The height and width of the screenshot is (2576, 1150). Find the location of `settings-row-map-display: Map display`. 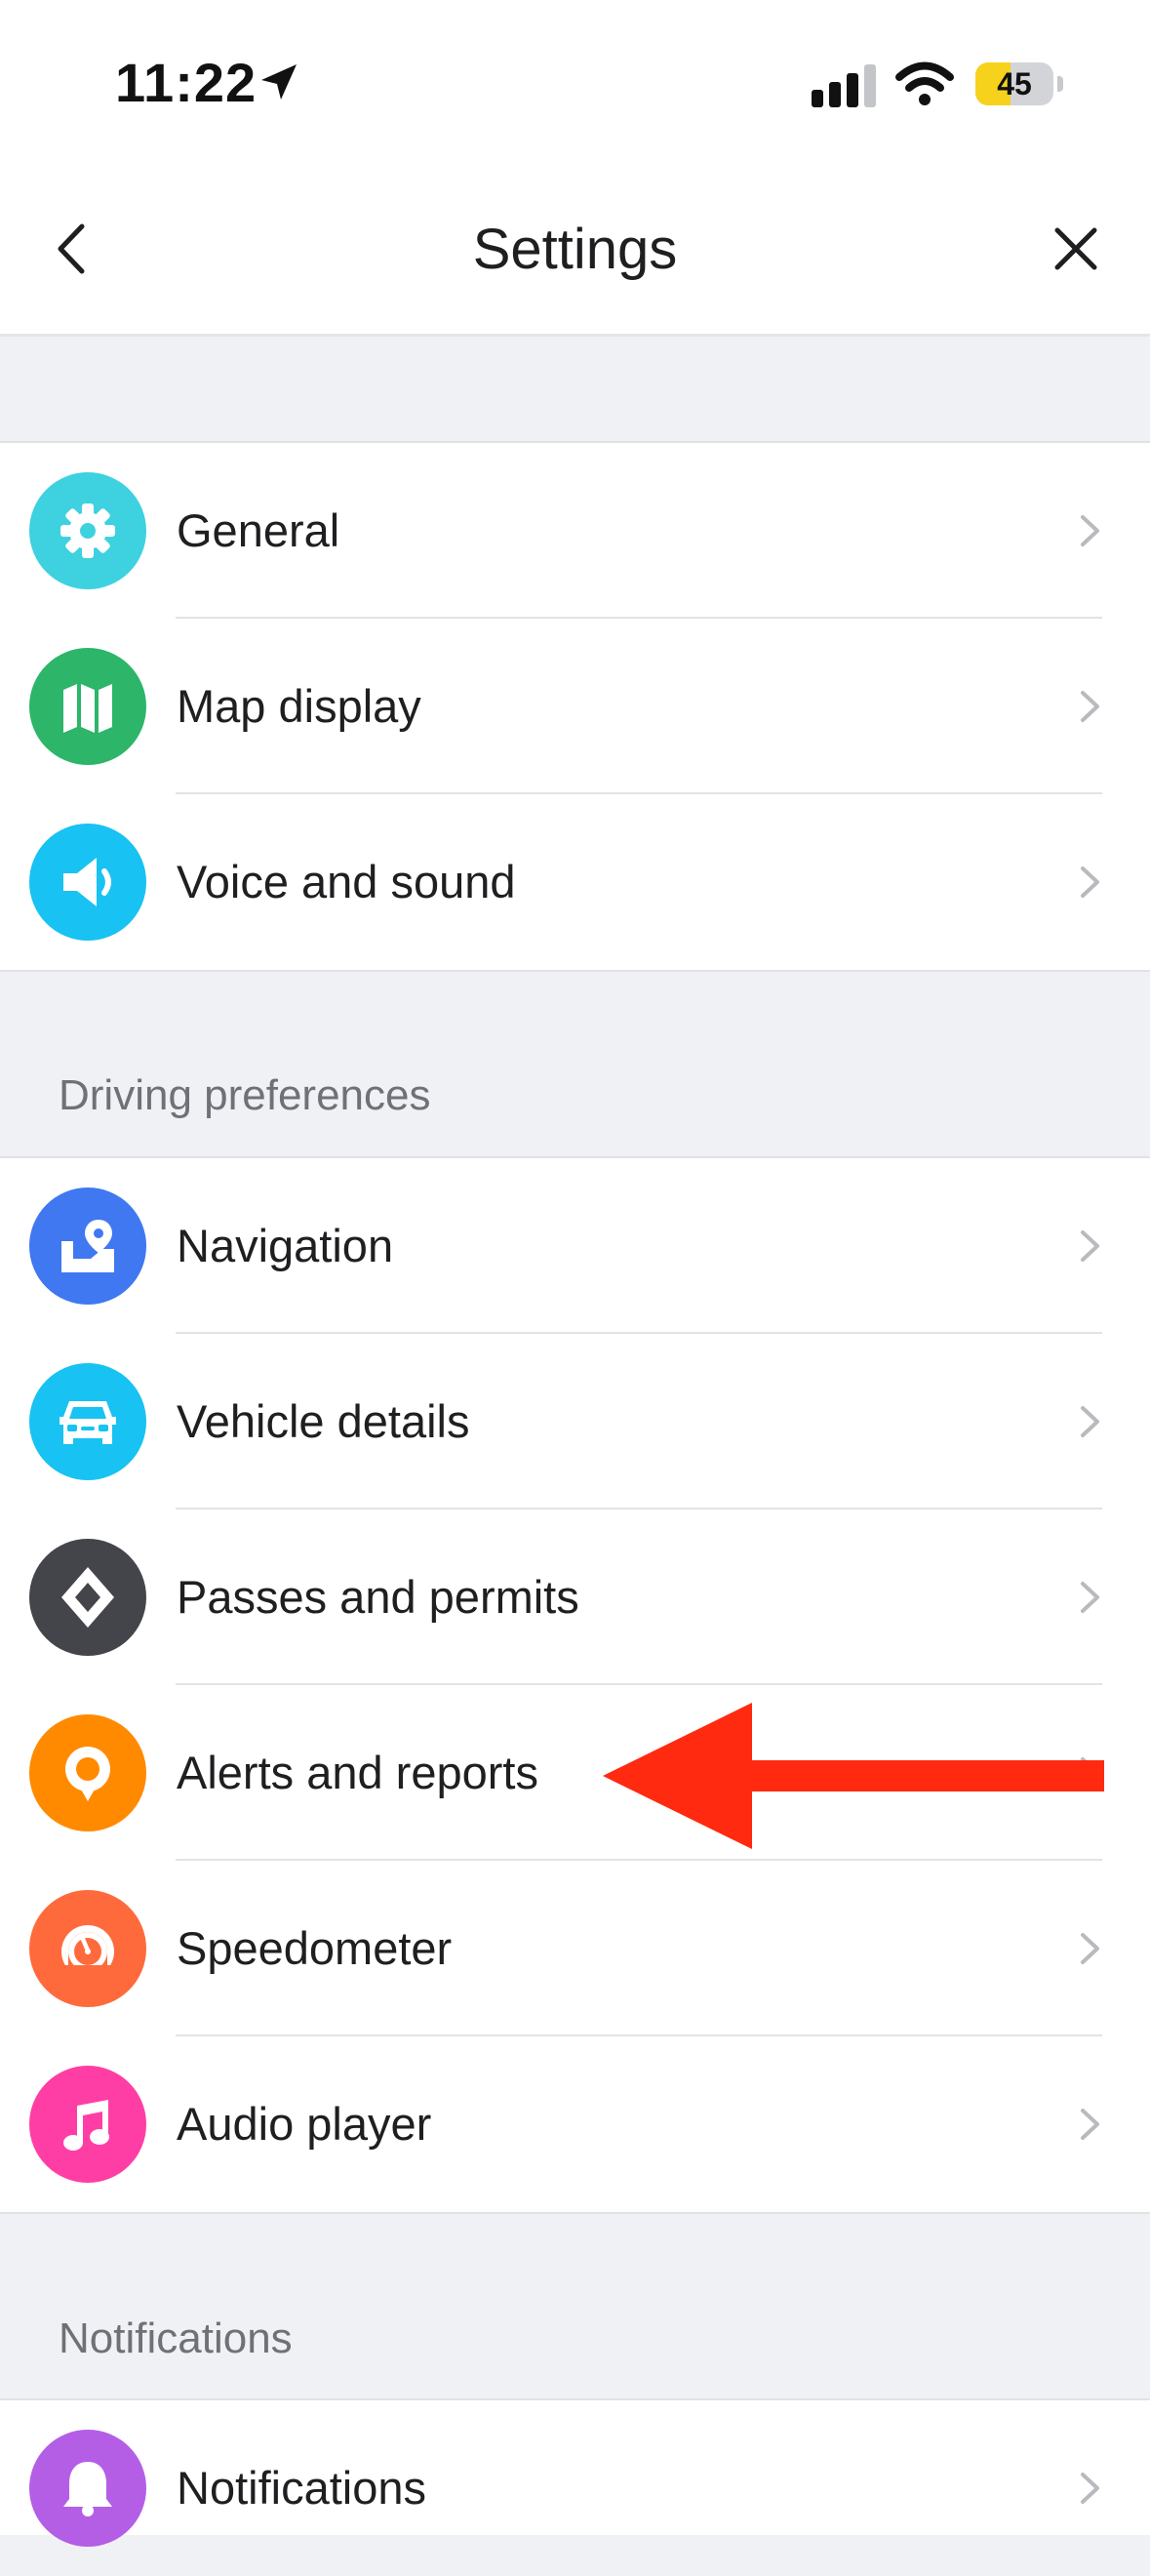

settings-row-map-display: Map display is located at coordinates (575, 706).